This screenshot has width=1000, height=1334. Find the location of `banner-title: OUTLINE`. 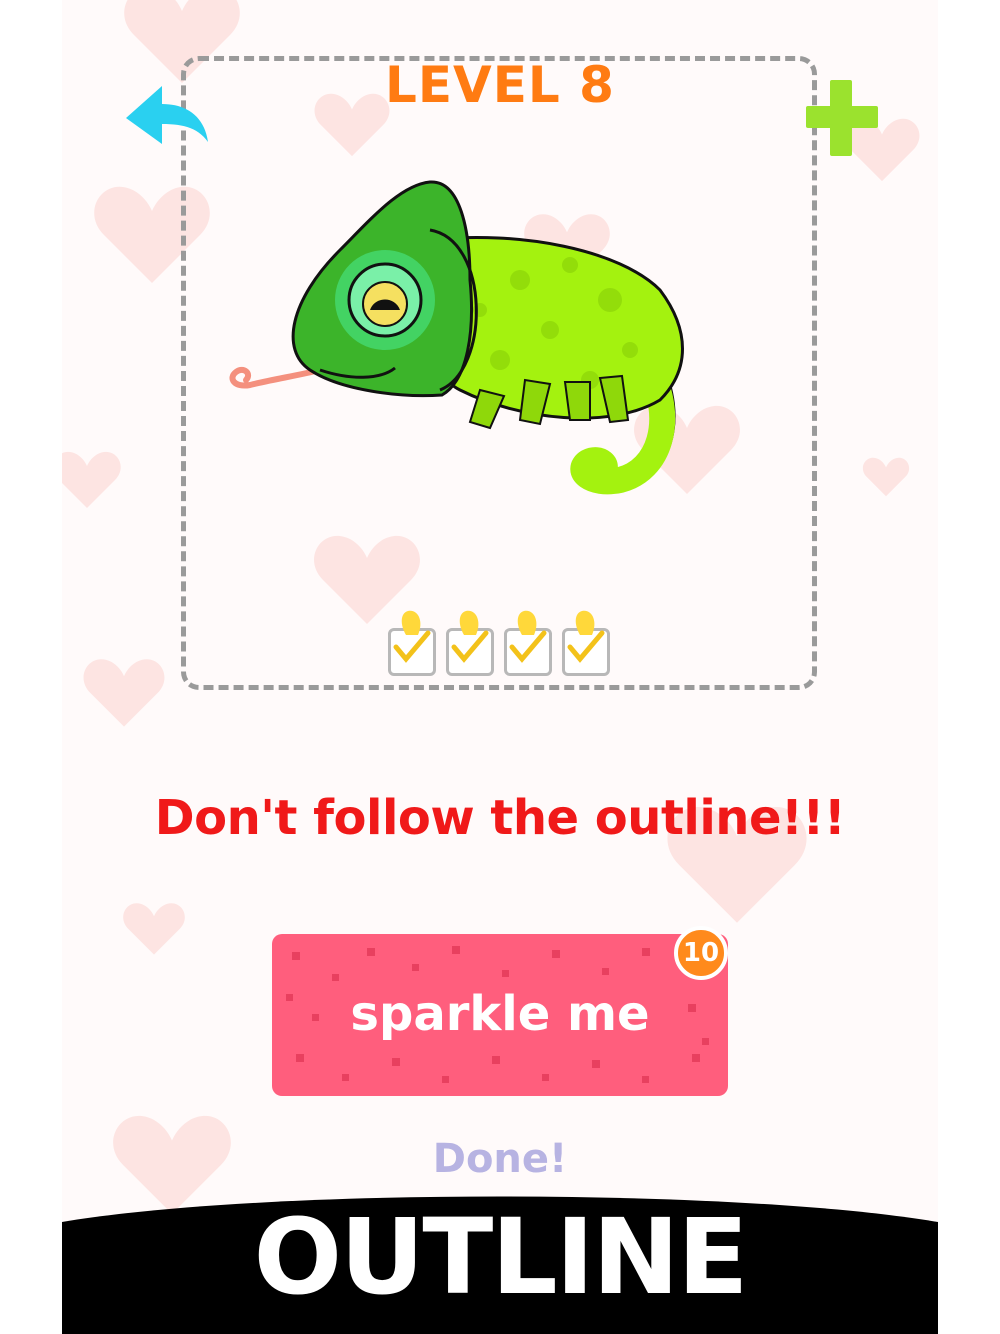

banner-title: OUTLINE is located at coordinates (501, 1257).